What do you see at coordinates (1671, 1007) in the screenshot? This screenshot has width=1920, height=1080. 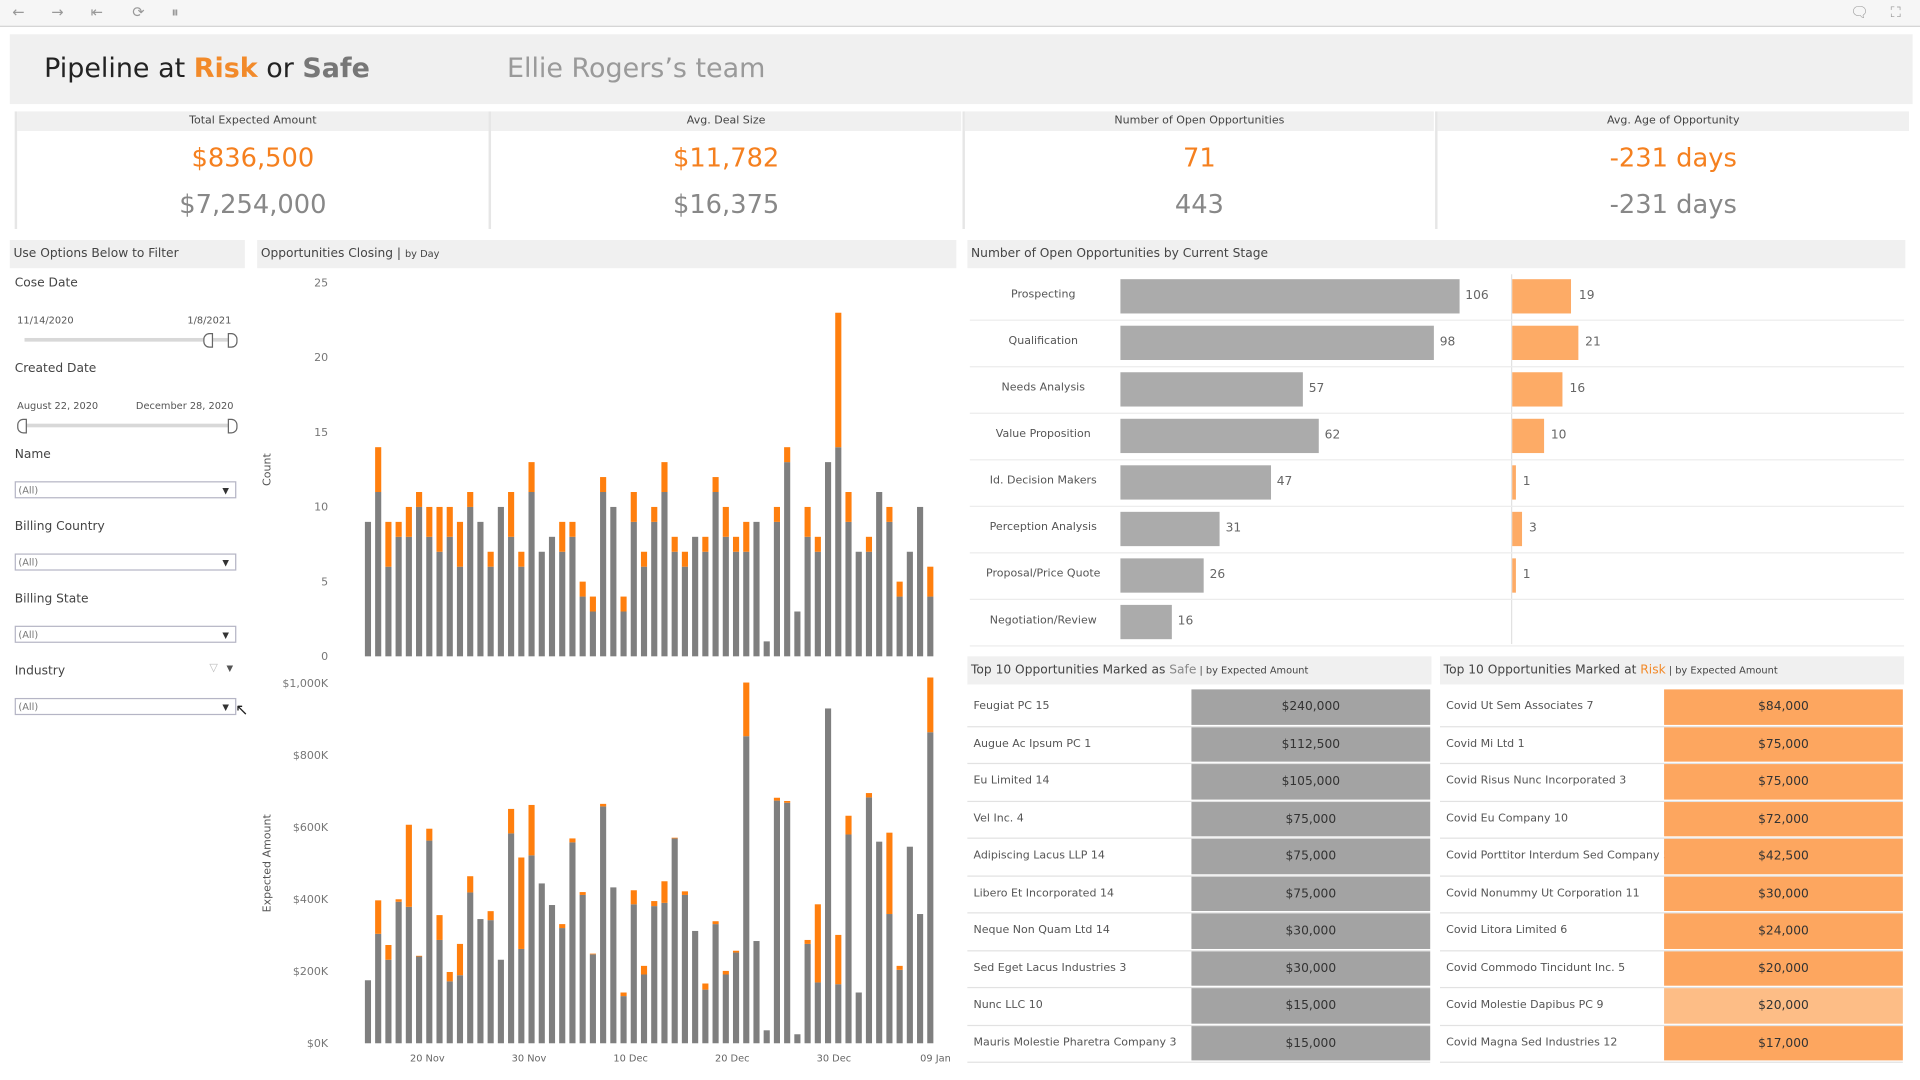 I see `table-row: Covid Molestie Dapibus PC 9 $20,000` at bounding box center [1671, 1007].